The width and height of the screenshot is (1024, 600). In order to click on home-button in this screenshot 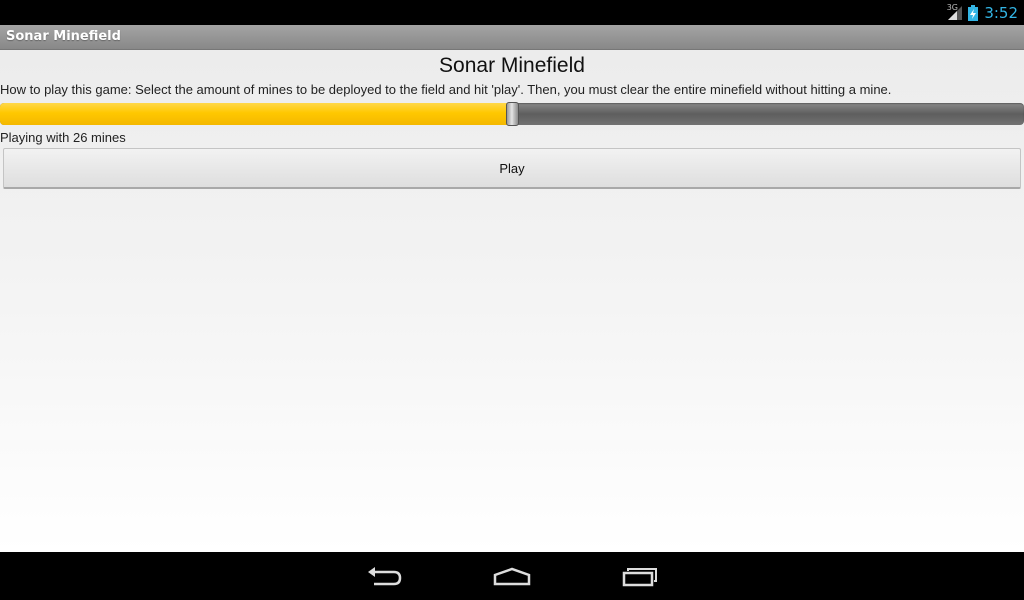, I will do `click(512, 576)`.